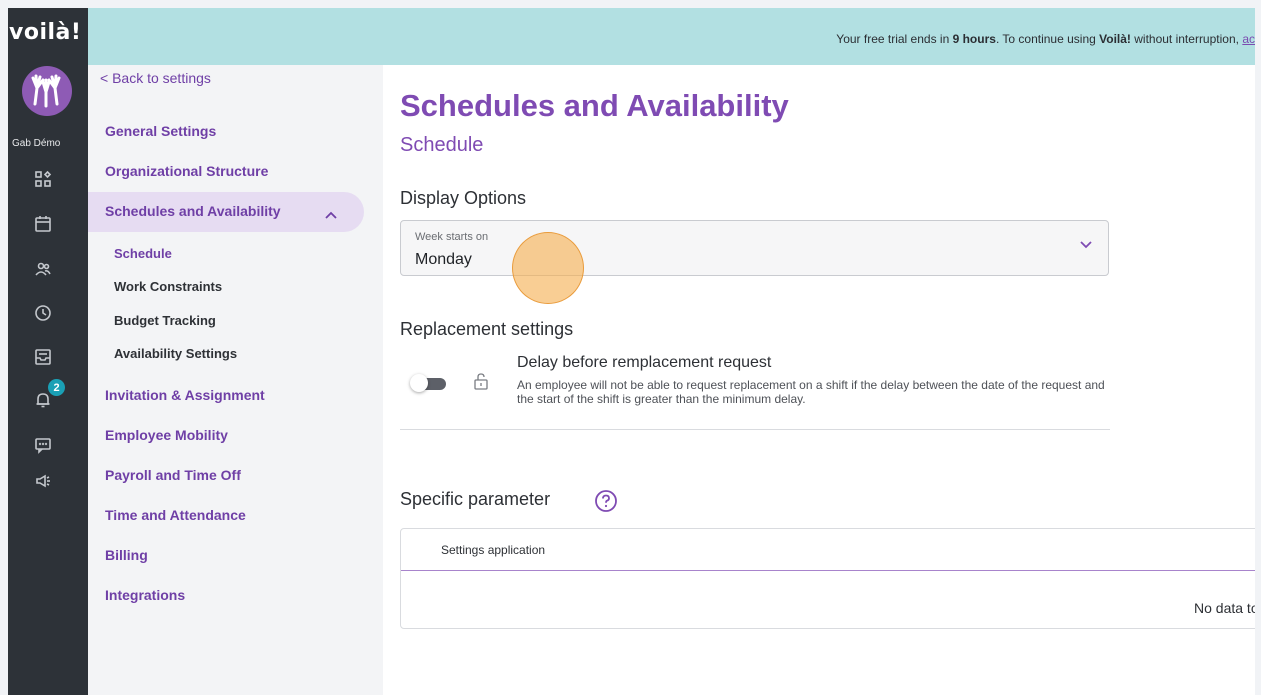 Image resolution: width=1261 pixels, height=695 pixels. I want to click on delay-setting-title: Delay before remplacement request, so click(644, 362).